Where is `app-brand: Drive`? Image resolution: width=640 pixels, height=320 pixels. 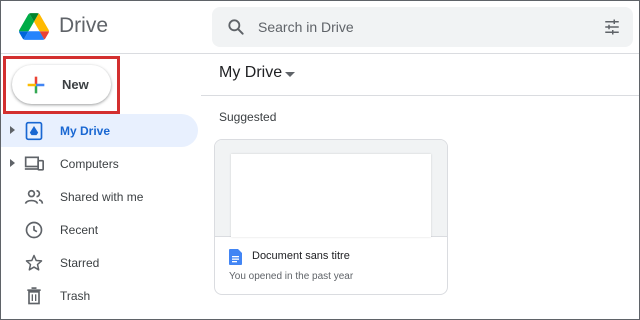 app-brand: Drive is located at coordinates (83, 26).